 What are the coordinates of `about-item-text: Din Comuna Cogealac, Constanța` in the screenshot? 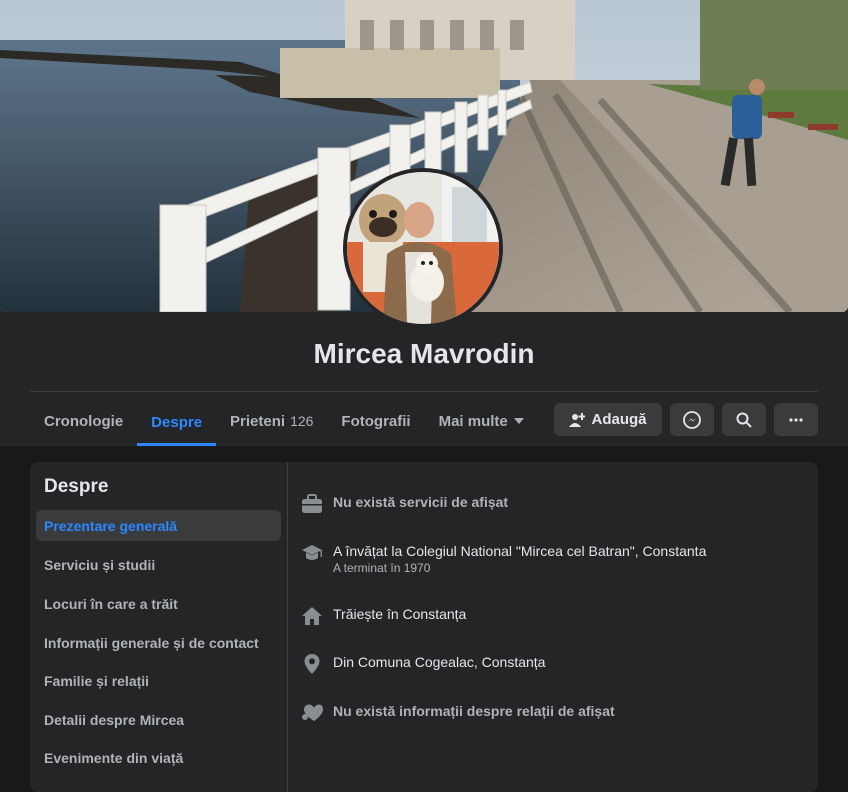 It's located at (439, 662).